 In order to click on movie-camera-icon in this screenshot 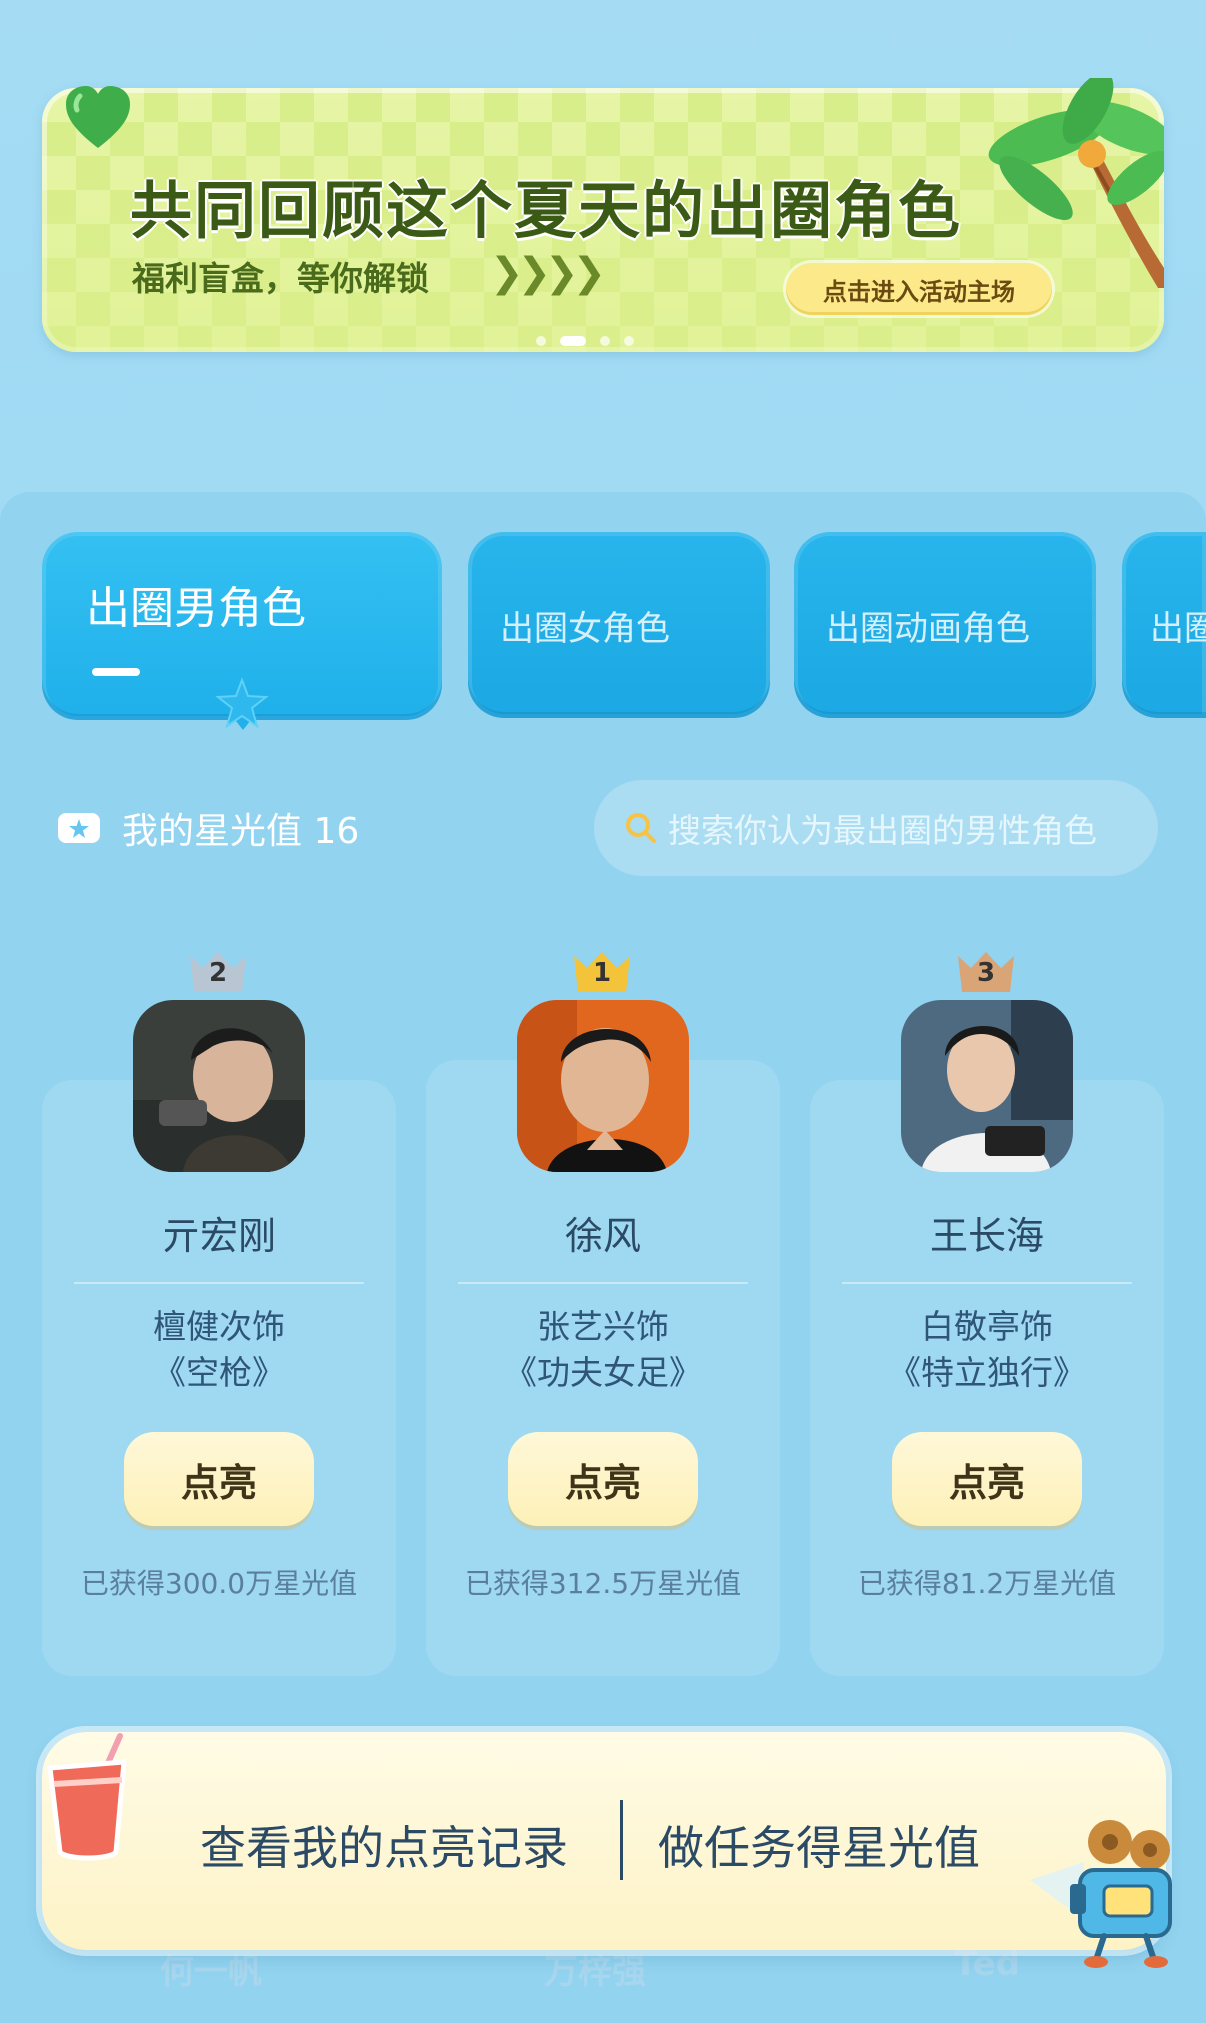, I will do `click(1101, 1894)`.